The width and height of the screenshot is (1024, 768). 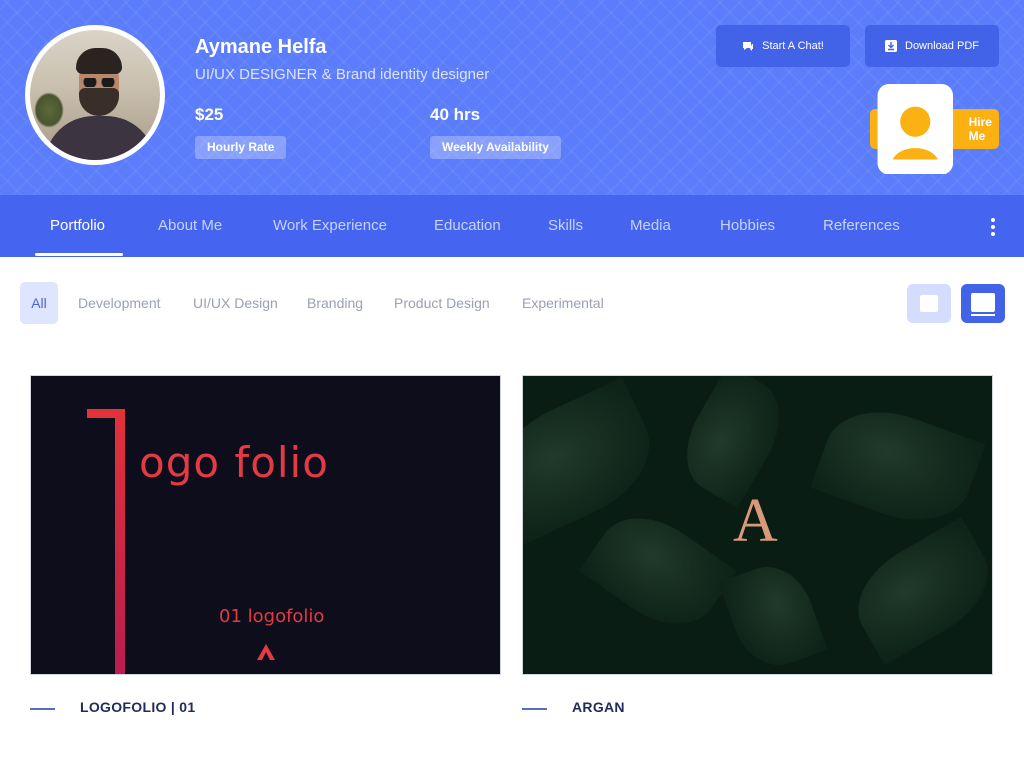 What do you see at coordinates (235, 303) in the screenshot?
I see `filter-ui-ux-design: UI/UX Design` at bounding box center [235, 303].